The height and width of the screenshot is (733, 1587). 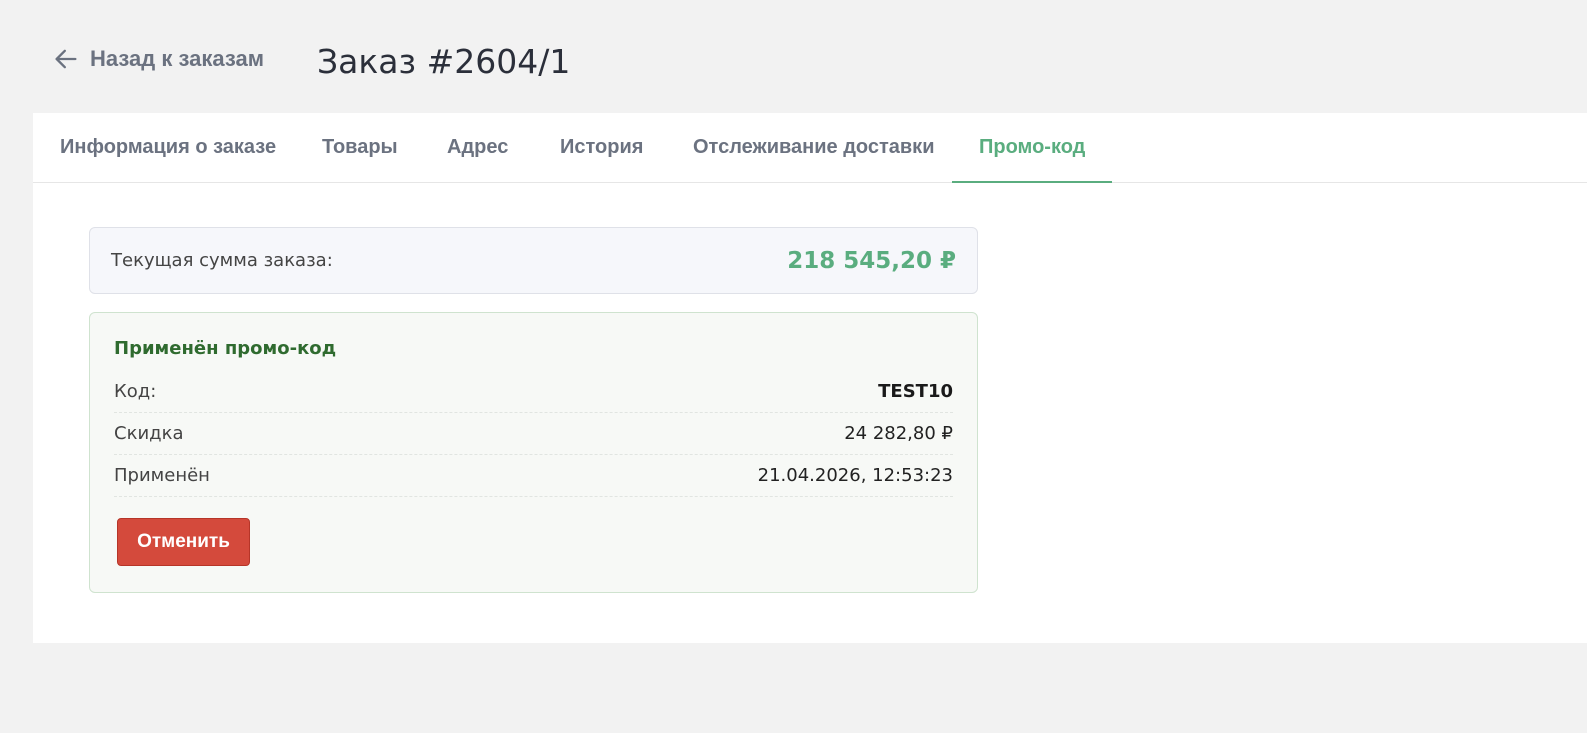 I want to click on promo-applied-label: Применён, so click(x=162, y=475).